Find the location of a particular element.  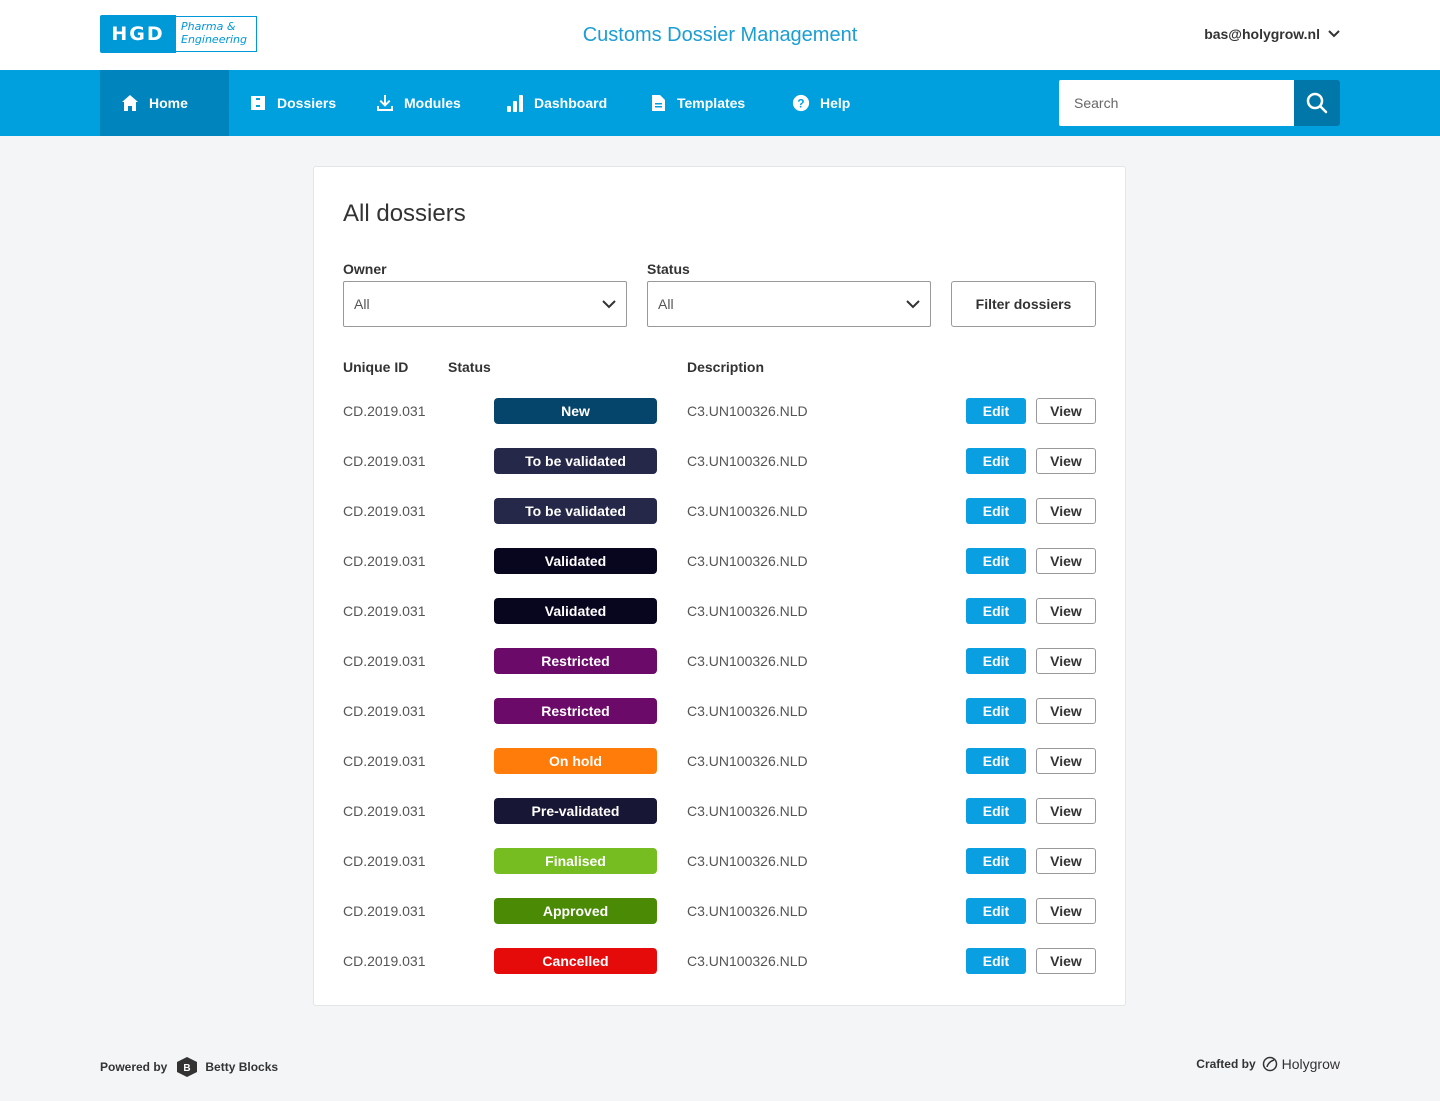

status-label: Status is located at coordinates (668, 269).